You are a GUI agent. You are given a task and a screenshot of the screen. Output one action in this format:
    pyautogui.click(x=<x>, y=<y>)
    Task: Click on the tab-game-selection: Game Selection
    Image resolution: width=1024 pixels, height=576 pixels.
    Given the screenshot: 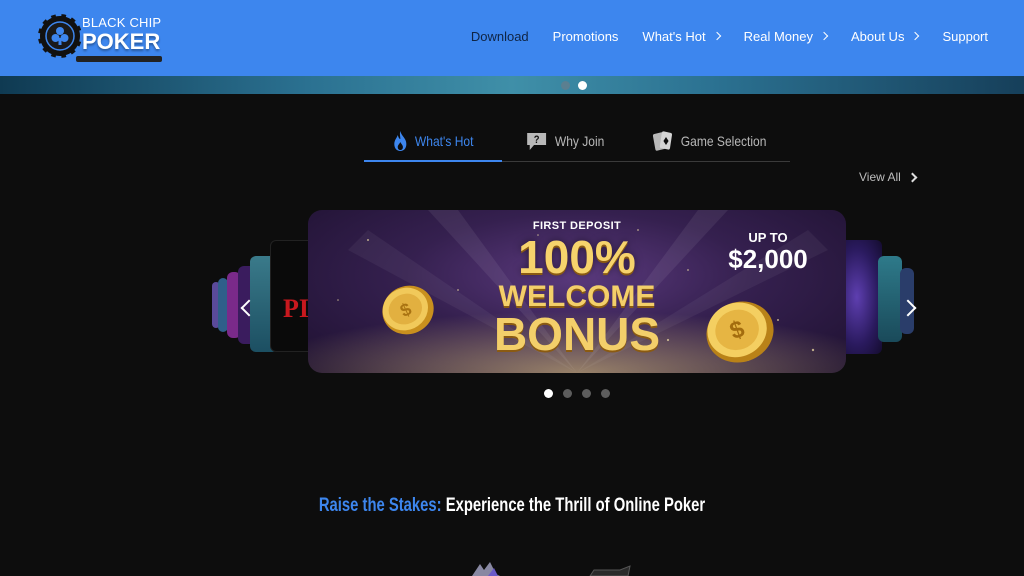 What is the action you would take?
    pyautogui.click(x=708, y=141)
    